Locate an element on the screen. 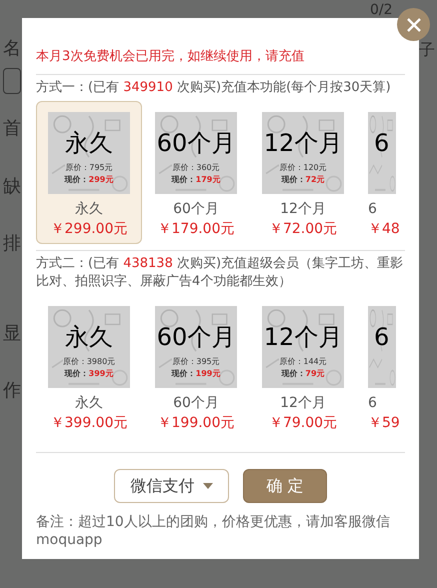  current-price: 现价：399元 is located at coordinates (89, 374).